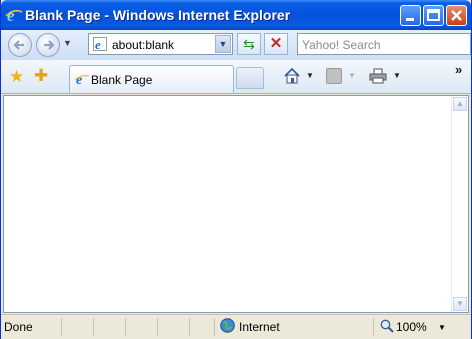  Describe the element at coordinates (442, 327) in the screenshot. I see `zoom-dropdown: ▼` at that location.